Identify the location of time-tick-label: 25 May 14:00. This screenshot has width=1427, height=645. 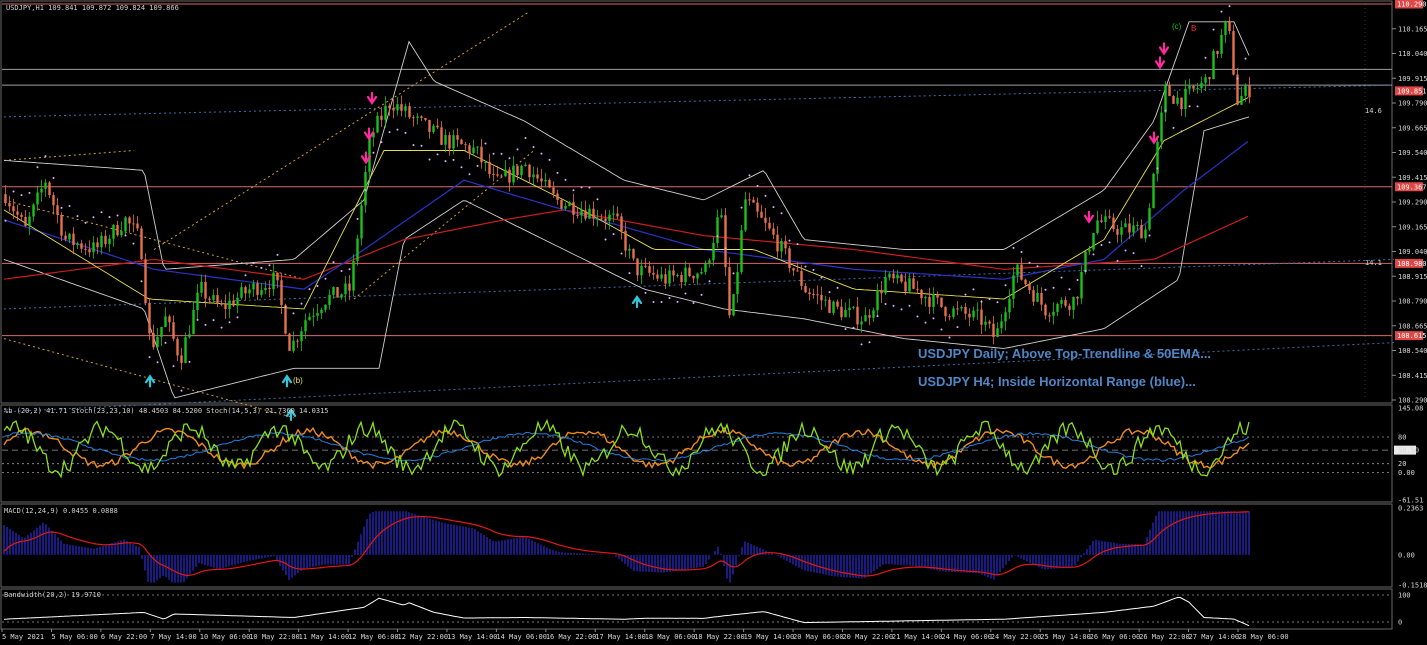
(1065, 637).